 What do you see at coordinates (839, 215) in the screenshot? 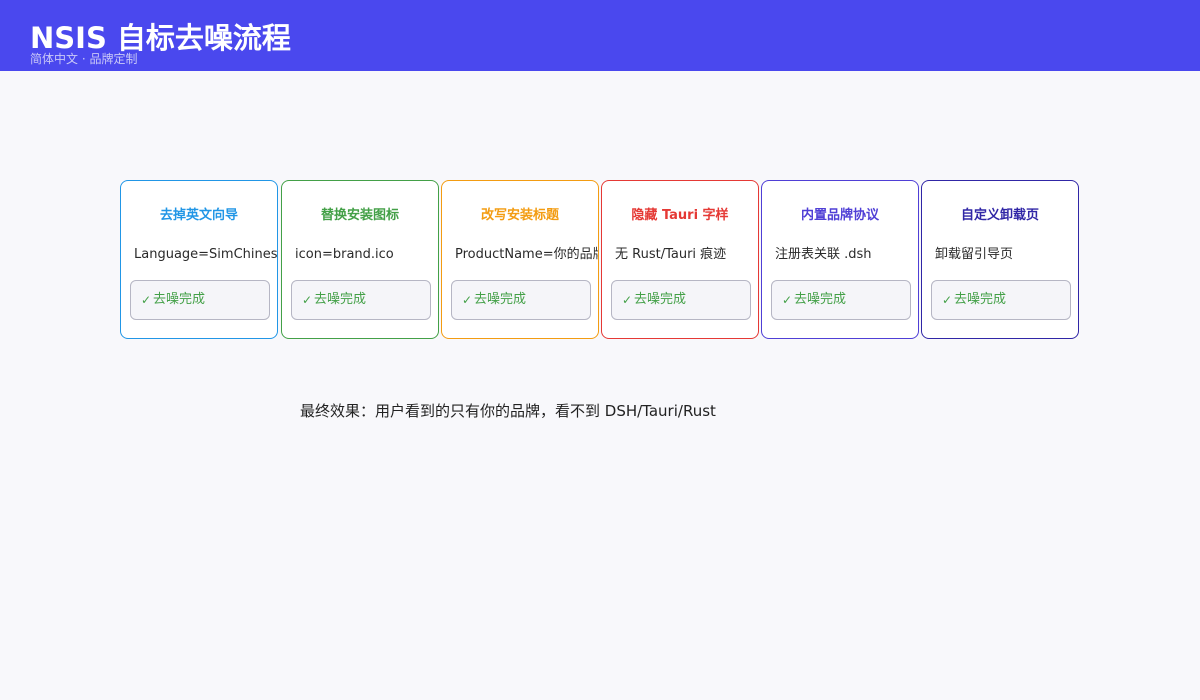
I see `step-title: 内置品牌协议` at bounding box center [839, 215].